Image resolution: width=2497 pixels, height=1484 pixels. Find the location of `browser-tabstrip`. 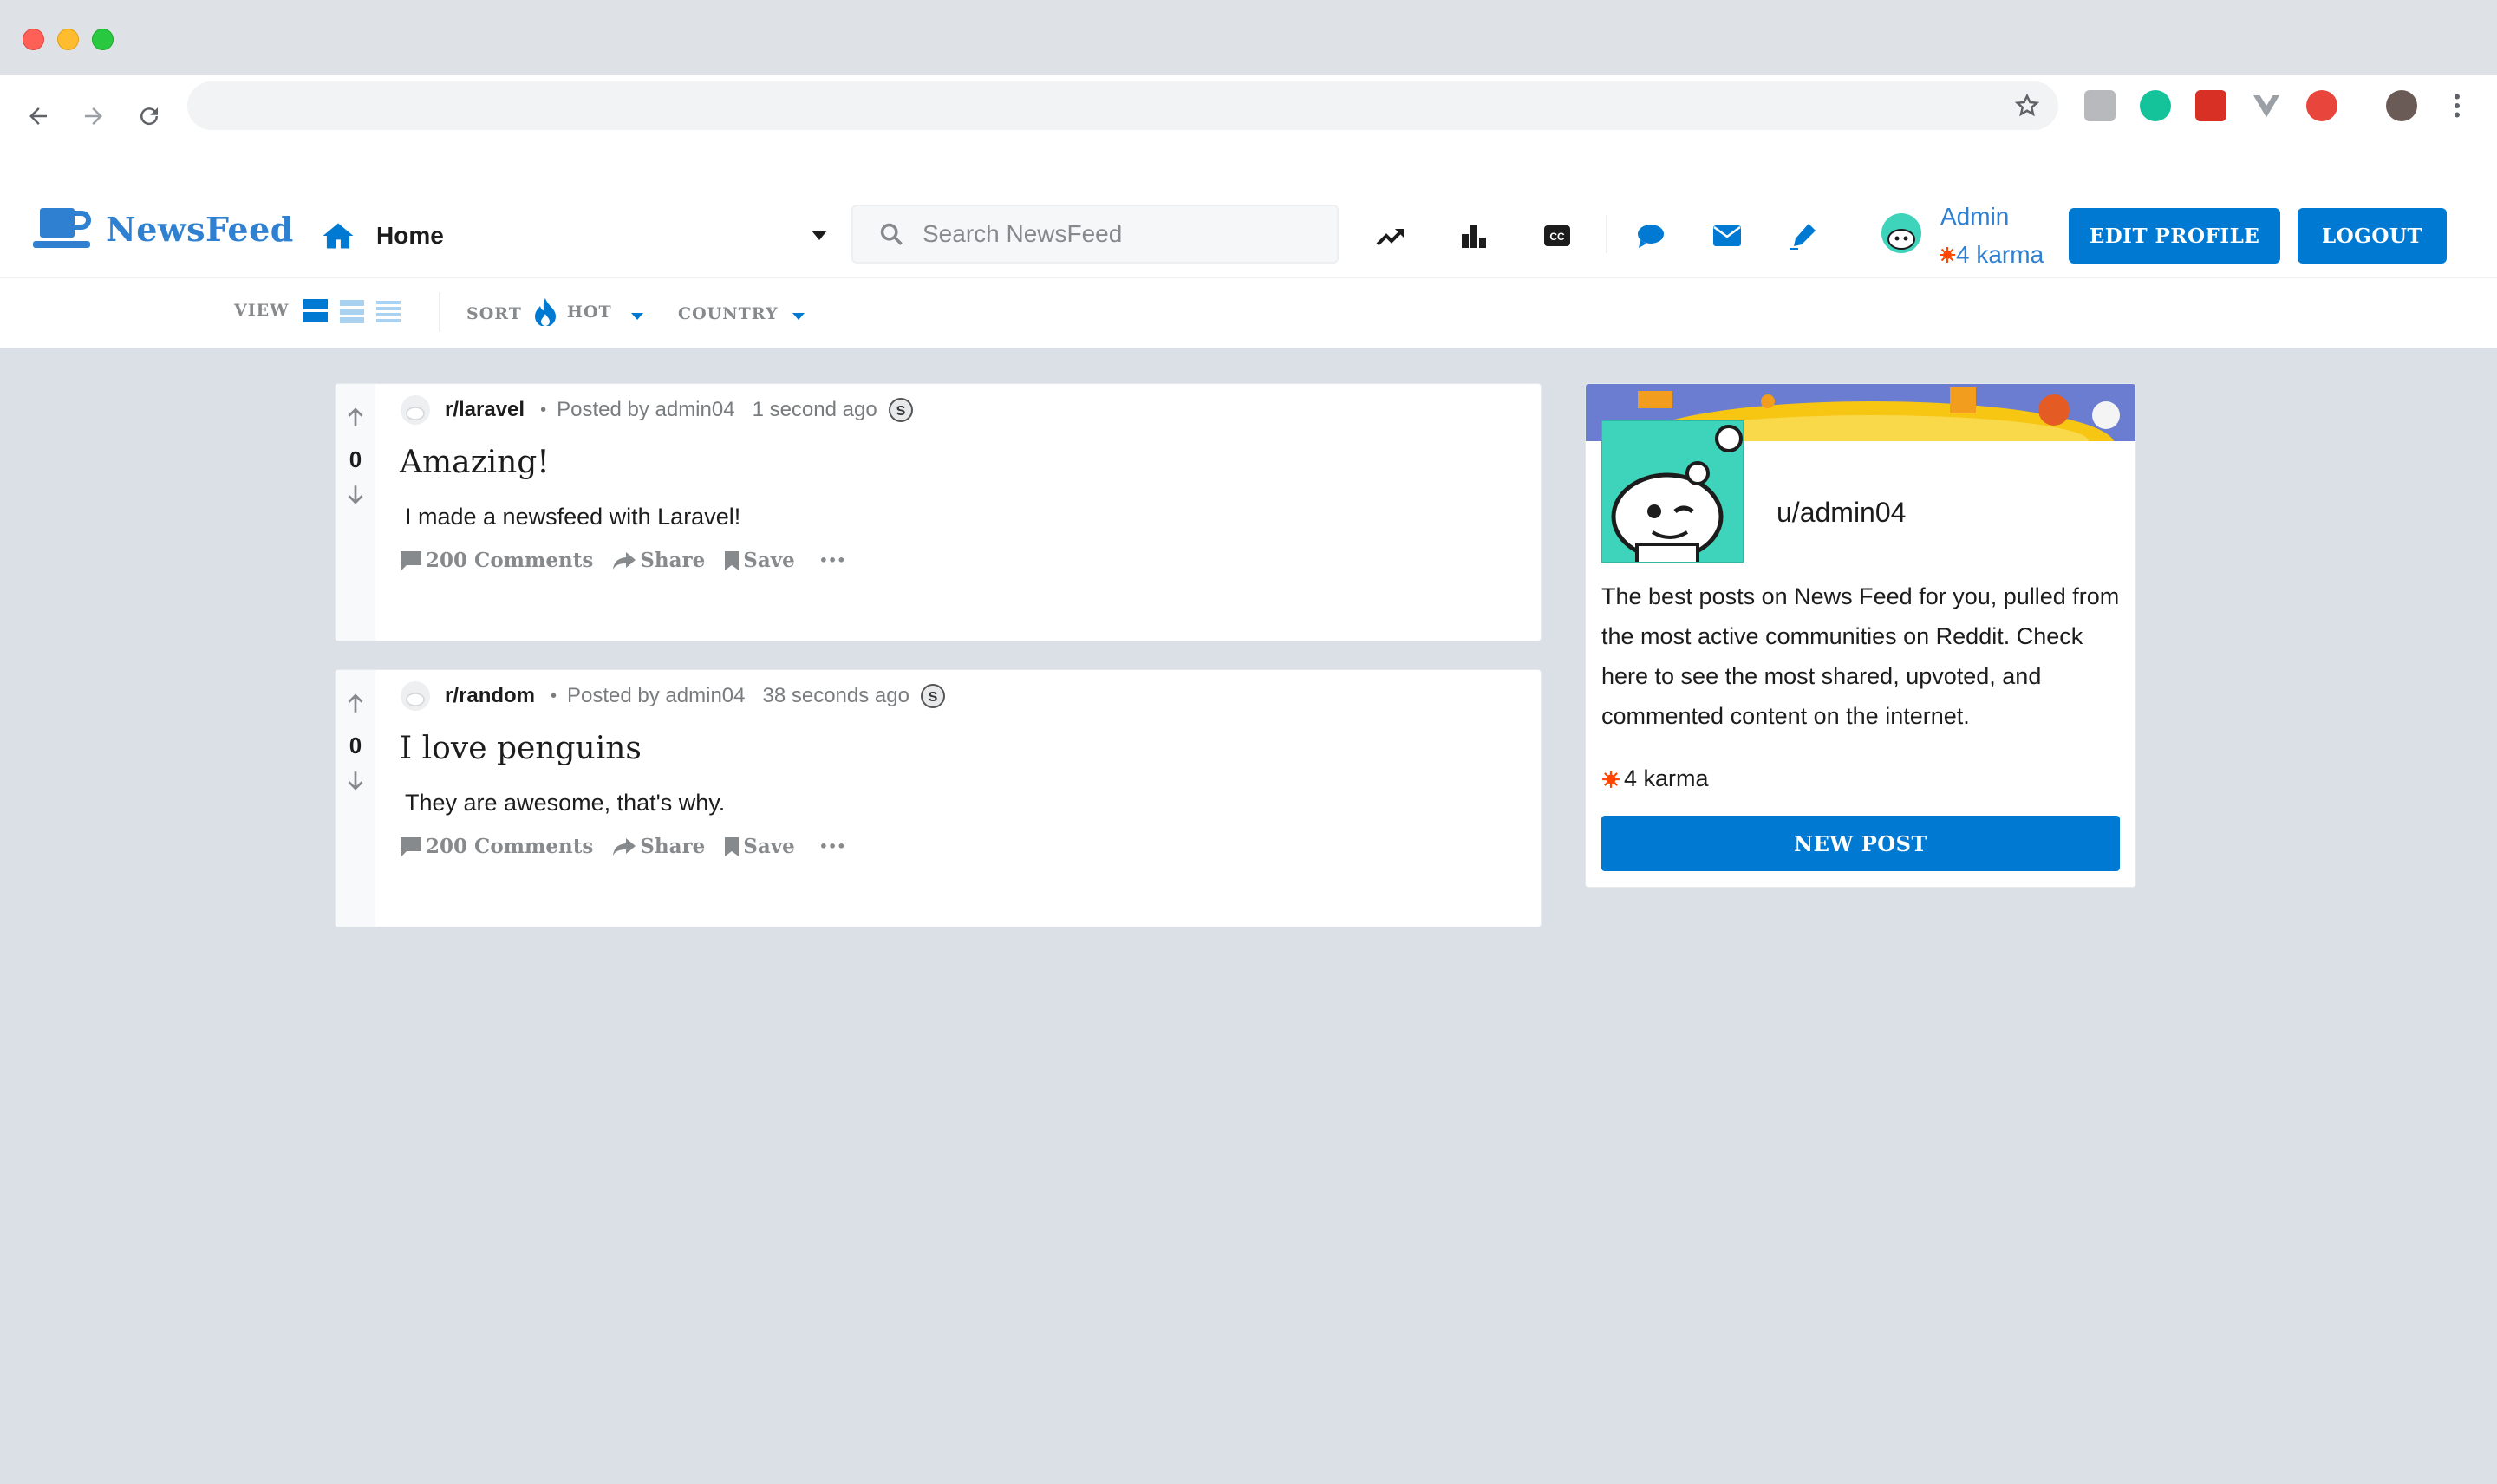

browser-tabstrip is located at coordinates (1248, 37).